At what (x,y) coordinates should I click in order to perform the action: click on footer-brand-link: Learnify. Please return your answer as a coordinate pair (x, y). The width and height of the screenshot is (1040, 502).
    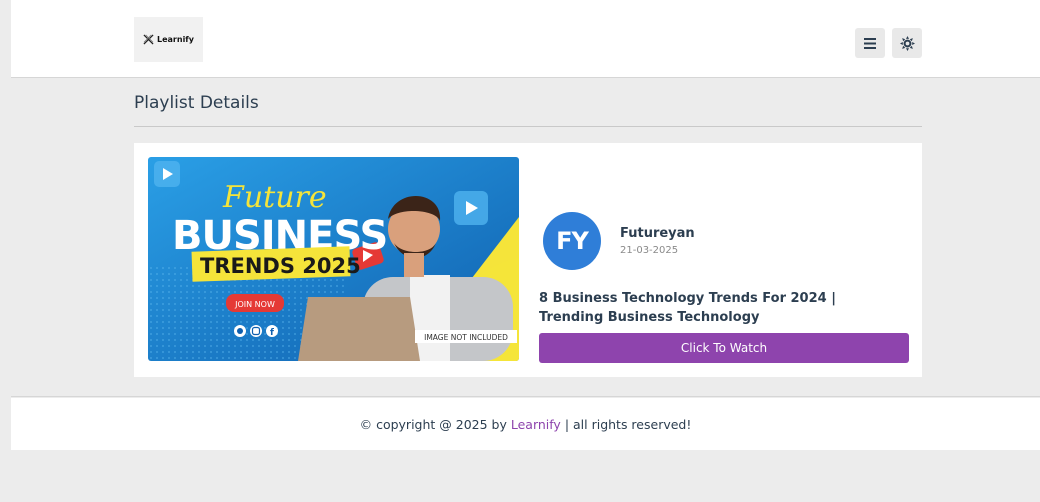
    Looking at the image, I should click on (536, 424).